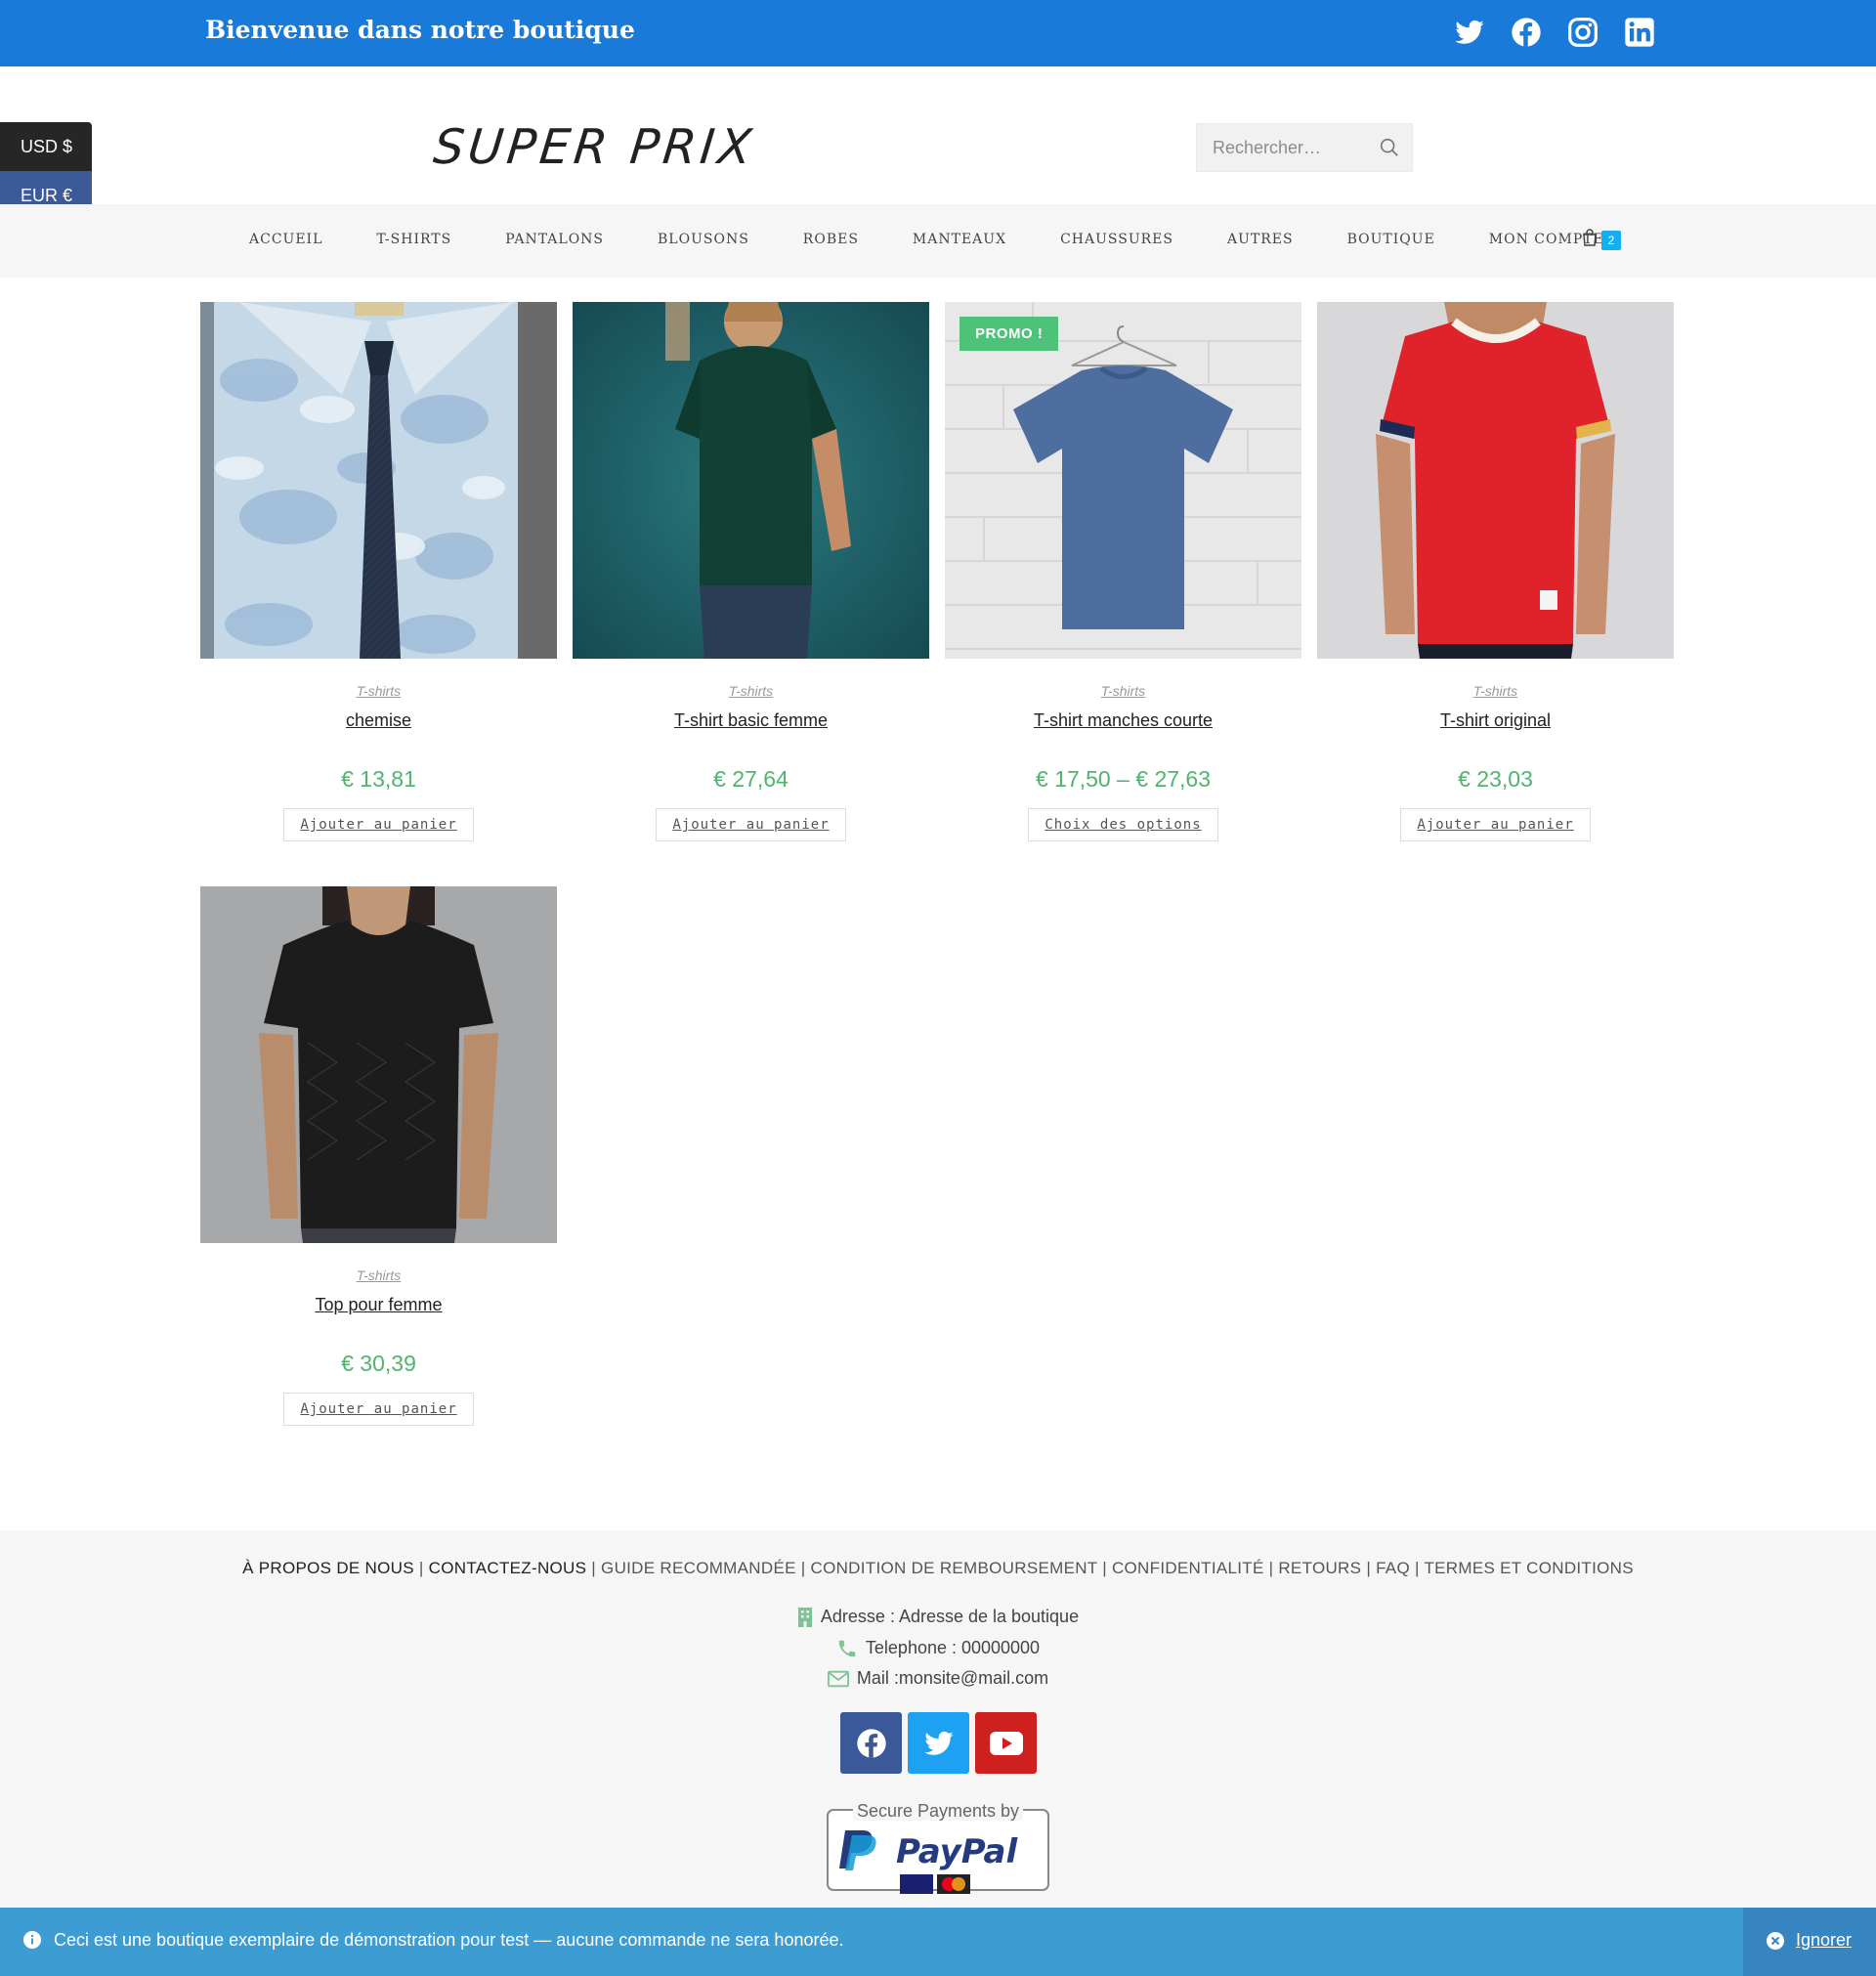 The image size is (1876, 1976). Describe the element at coordinates (698, 1568) in the screenshot. I see `footer-link-guide: GUIDE RECOMMANDÉE` at that location.